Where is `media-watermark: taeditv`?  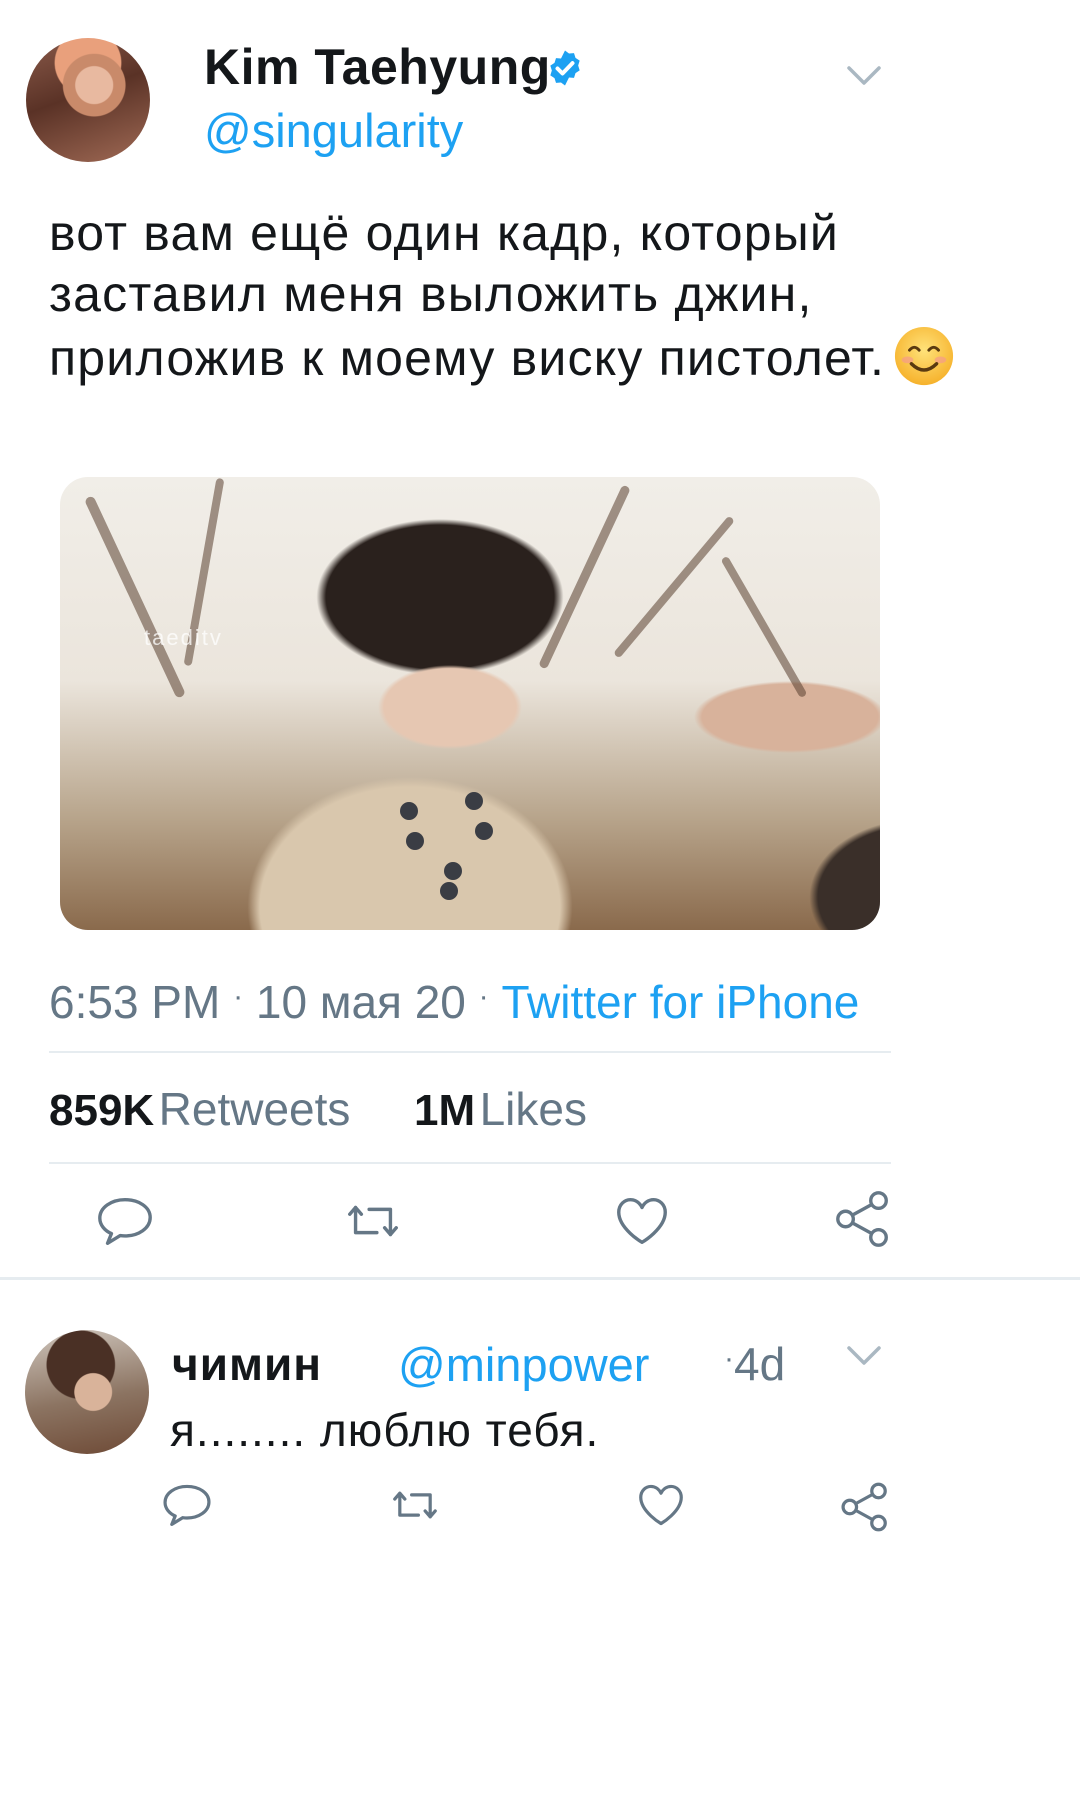 media-watermark: taeditv is located at coordinates (183, 637).